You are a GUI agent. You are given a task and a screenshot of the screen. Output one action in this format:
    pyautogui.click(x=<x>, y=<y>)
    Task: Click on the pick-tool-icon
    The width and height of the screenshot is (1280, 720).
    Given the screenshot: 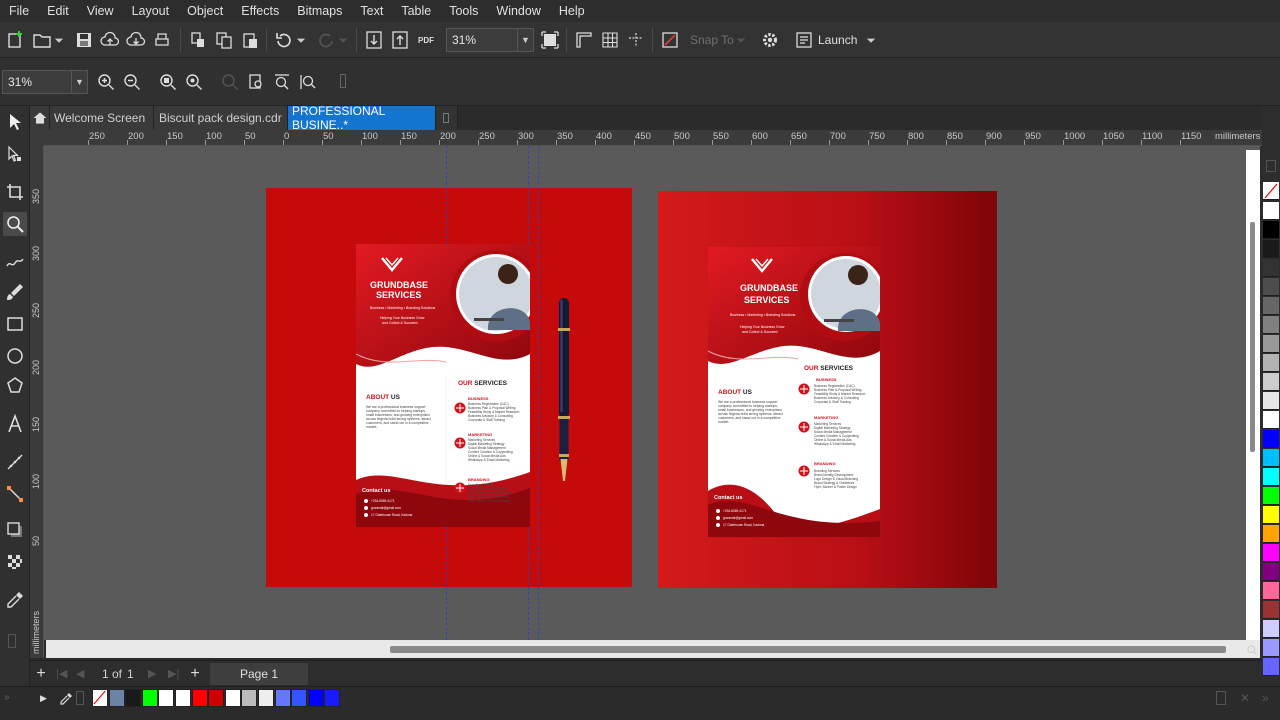 What is the action you would take?
    pyautogui.click(x=15, y=122)
    